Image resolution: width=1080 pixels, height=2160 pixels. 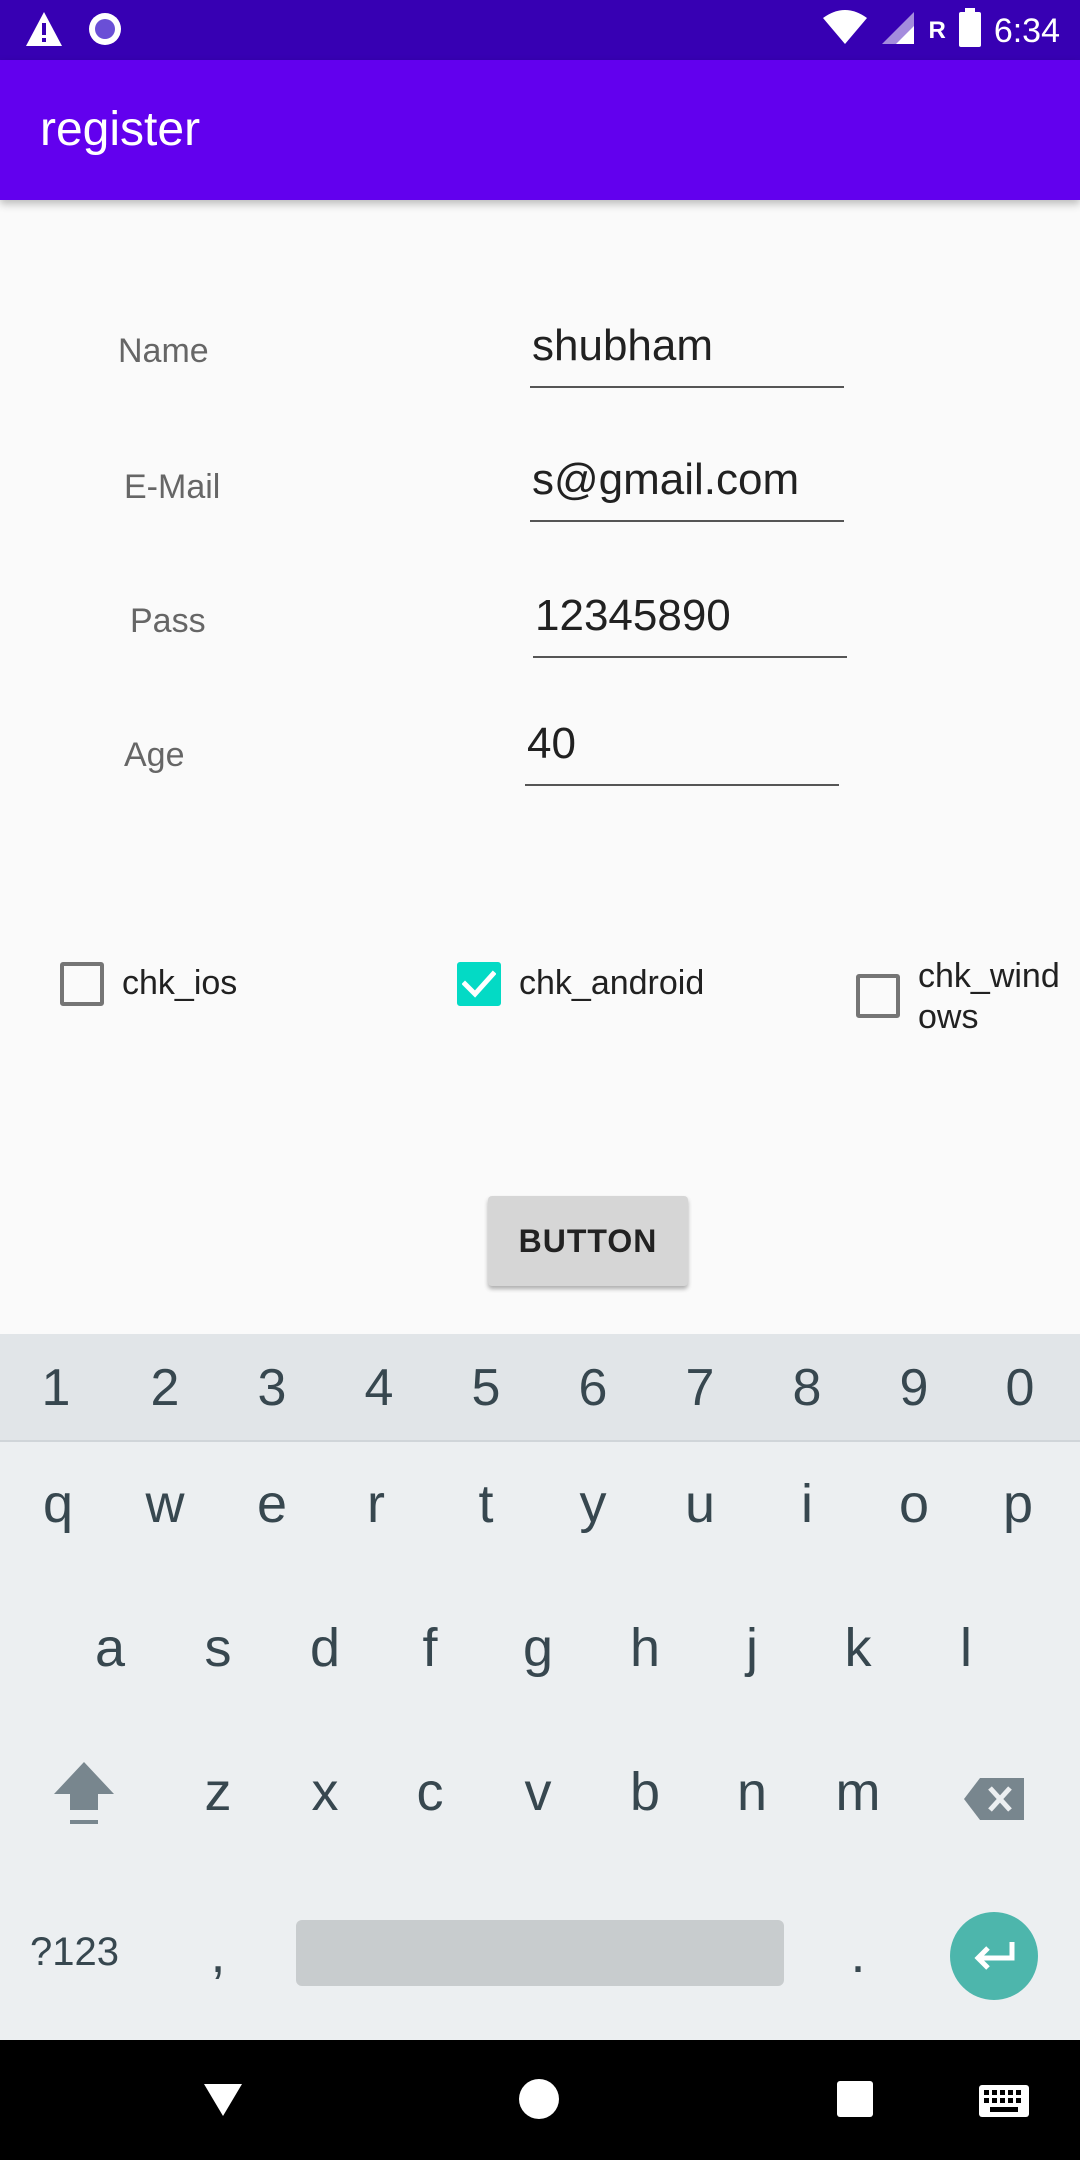 I want to click on checkbox-android-label: chk_android, so click(x=612, y=983).